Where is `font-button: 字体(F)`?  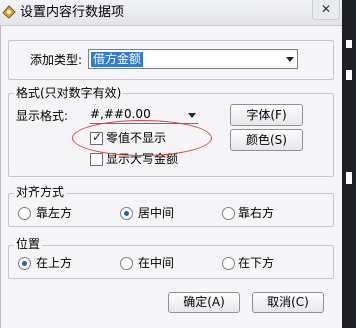 font-button: 字体(F) is located at coordinates (266, 115).